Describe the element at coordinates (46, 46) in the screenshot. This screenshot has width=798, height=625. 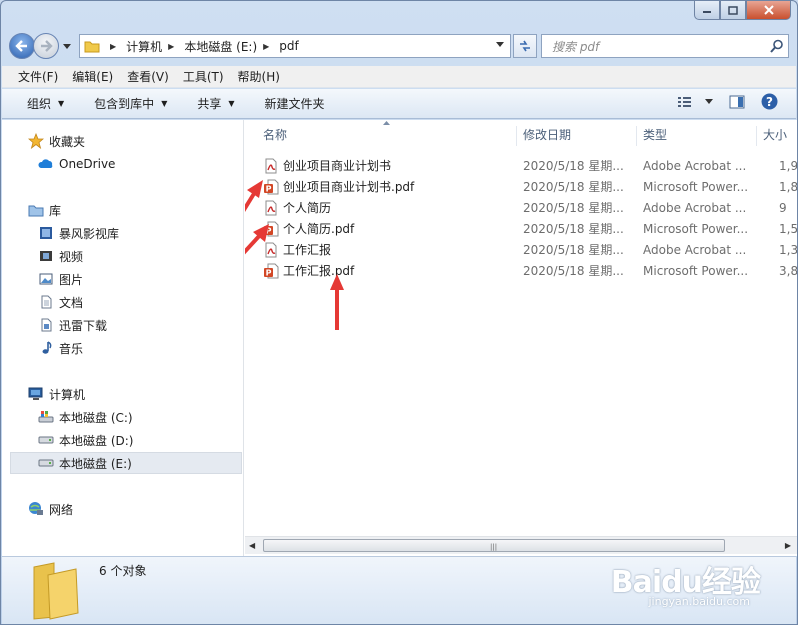
I see `forward-button` at that location.